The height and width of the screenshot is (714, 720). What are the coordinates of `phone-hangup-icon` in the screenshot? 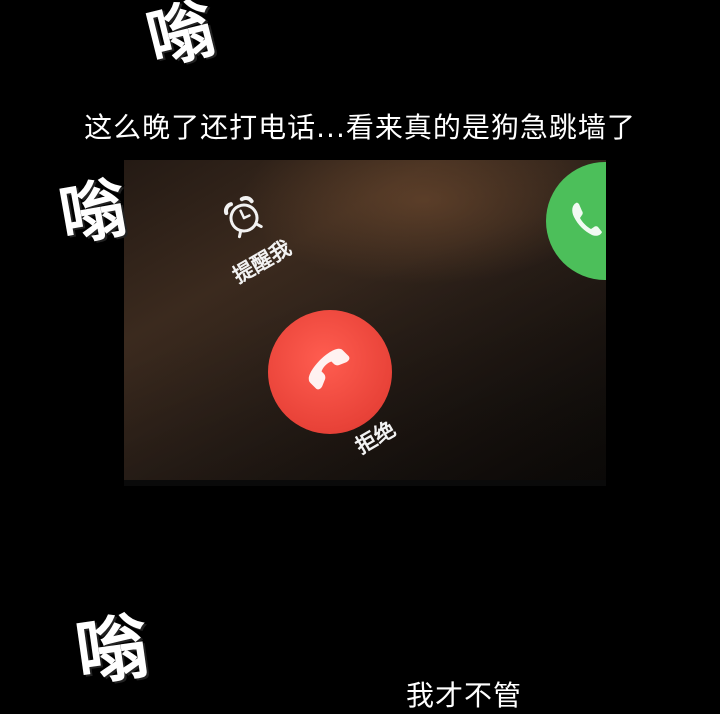 It's located at (330, 372).